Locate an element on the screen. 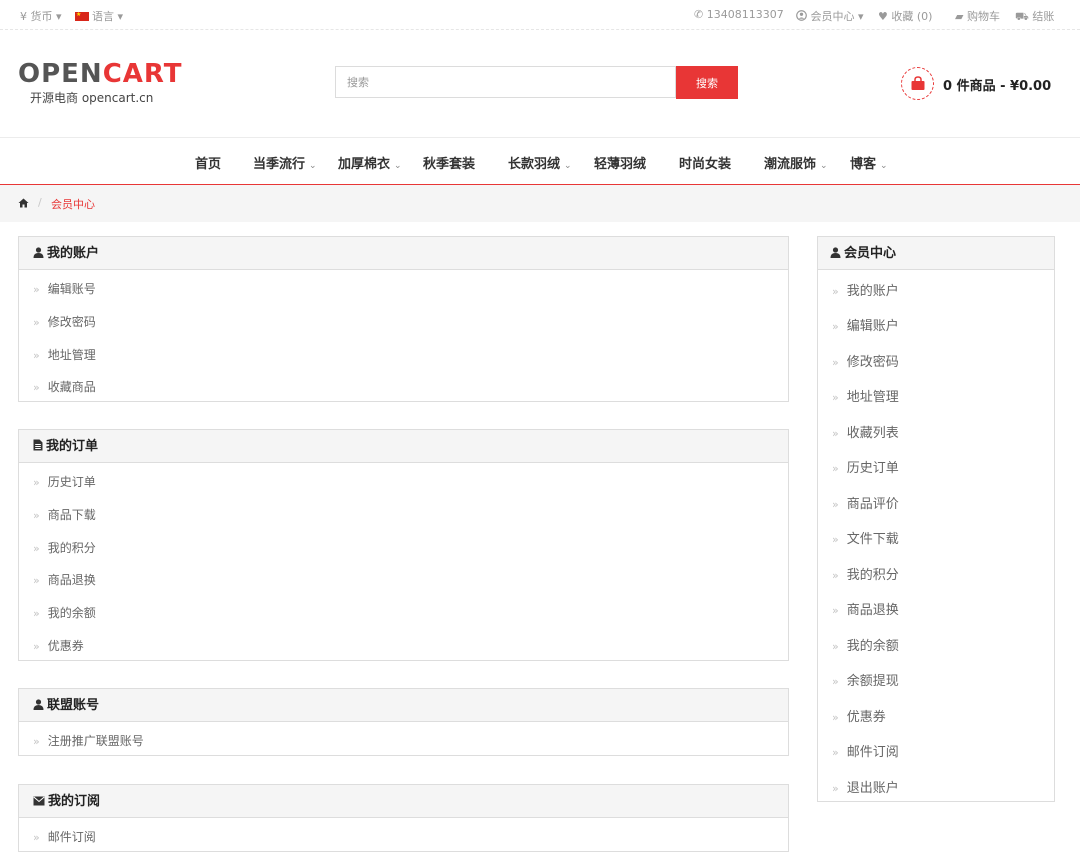  nav-label: 秋季套装 is located at coordinates (449, 164).